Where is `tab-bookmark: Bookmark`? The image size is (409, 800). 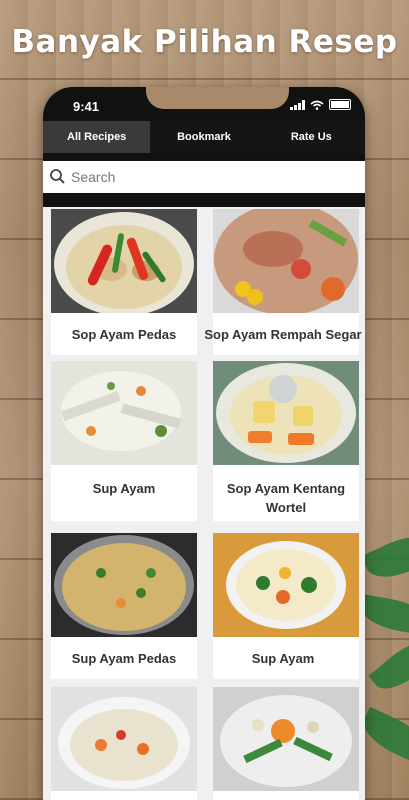
tab-bookmark: Bookmark is located at coordinates (203, 137).